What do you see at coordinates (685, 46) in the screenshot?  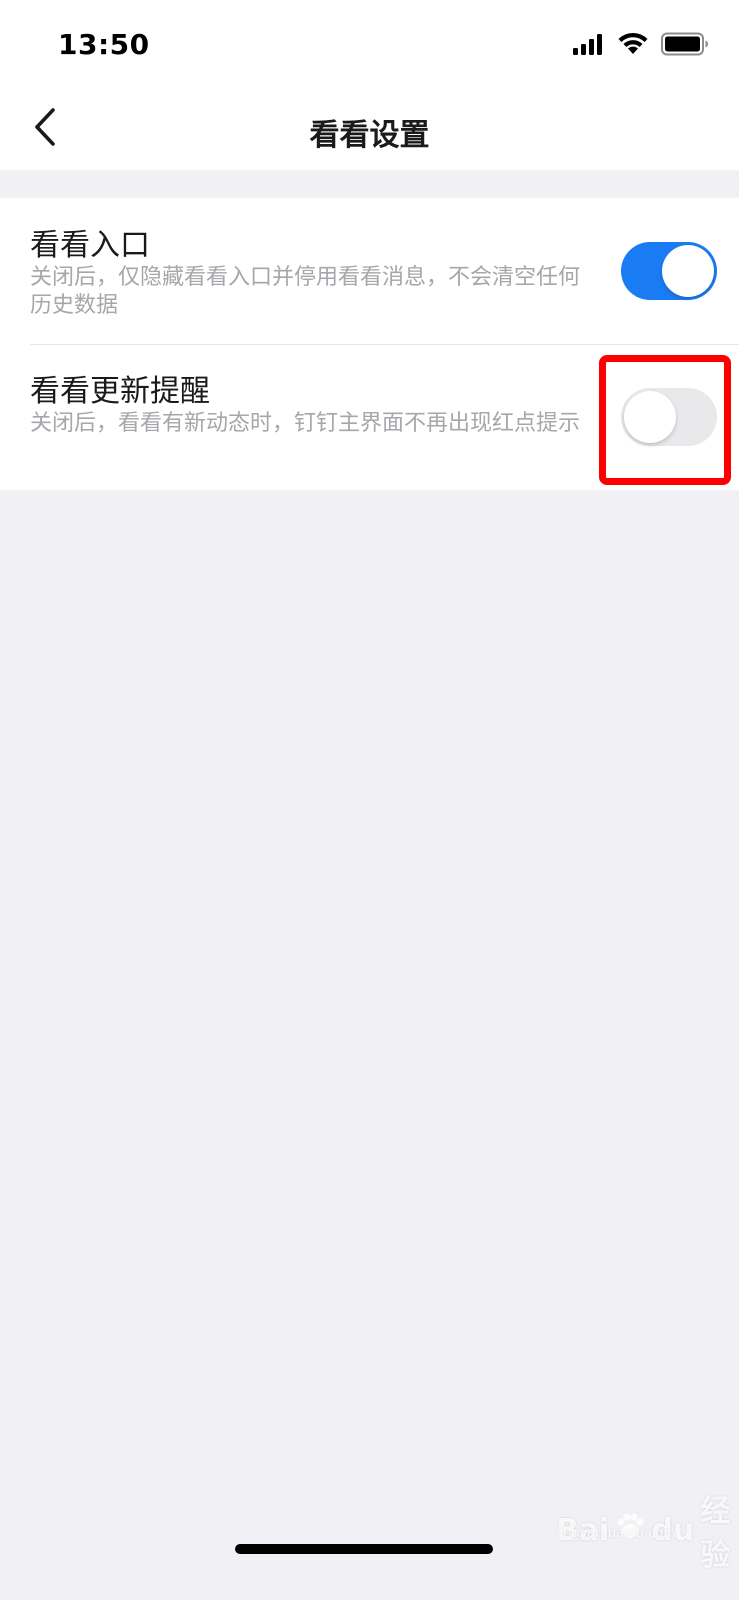 I see `battery-icon` at bounding box center [685, 46].